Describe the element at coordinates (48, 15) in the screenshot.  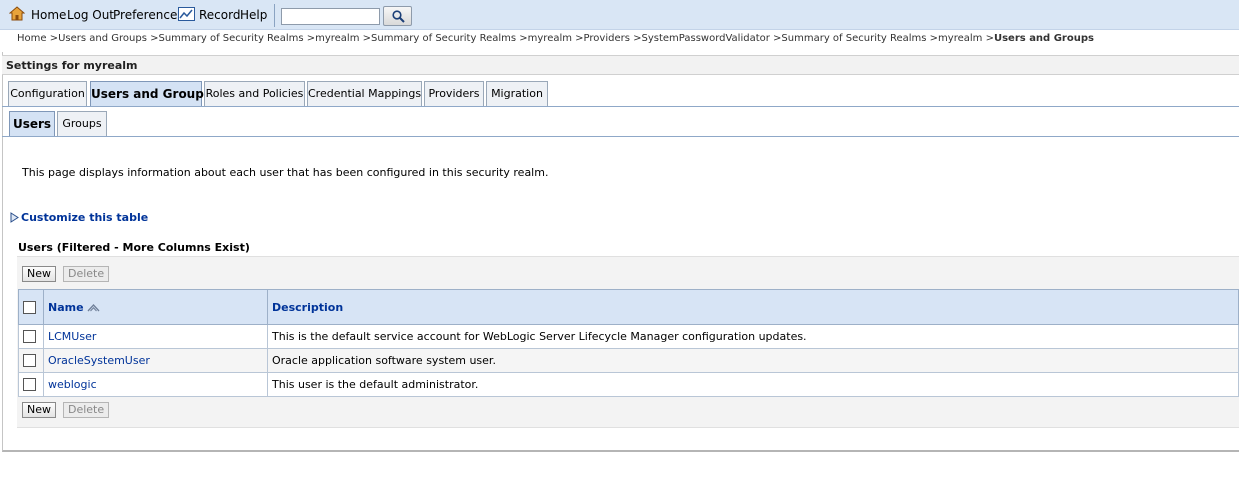
I see `home-link: Home` at that location.